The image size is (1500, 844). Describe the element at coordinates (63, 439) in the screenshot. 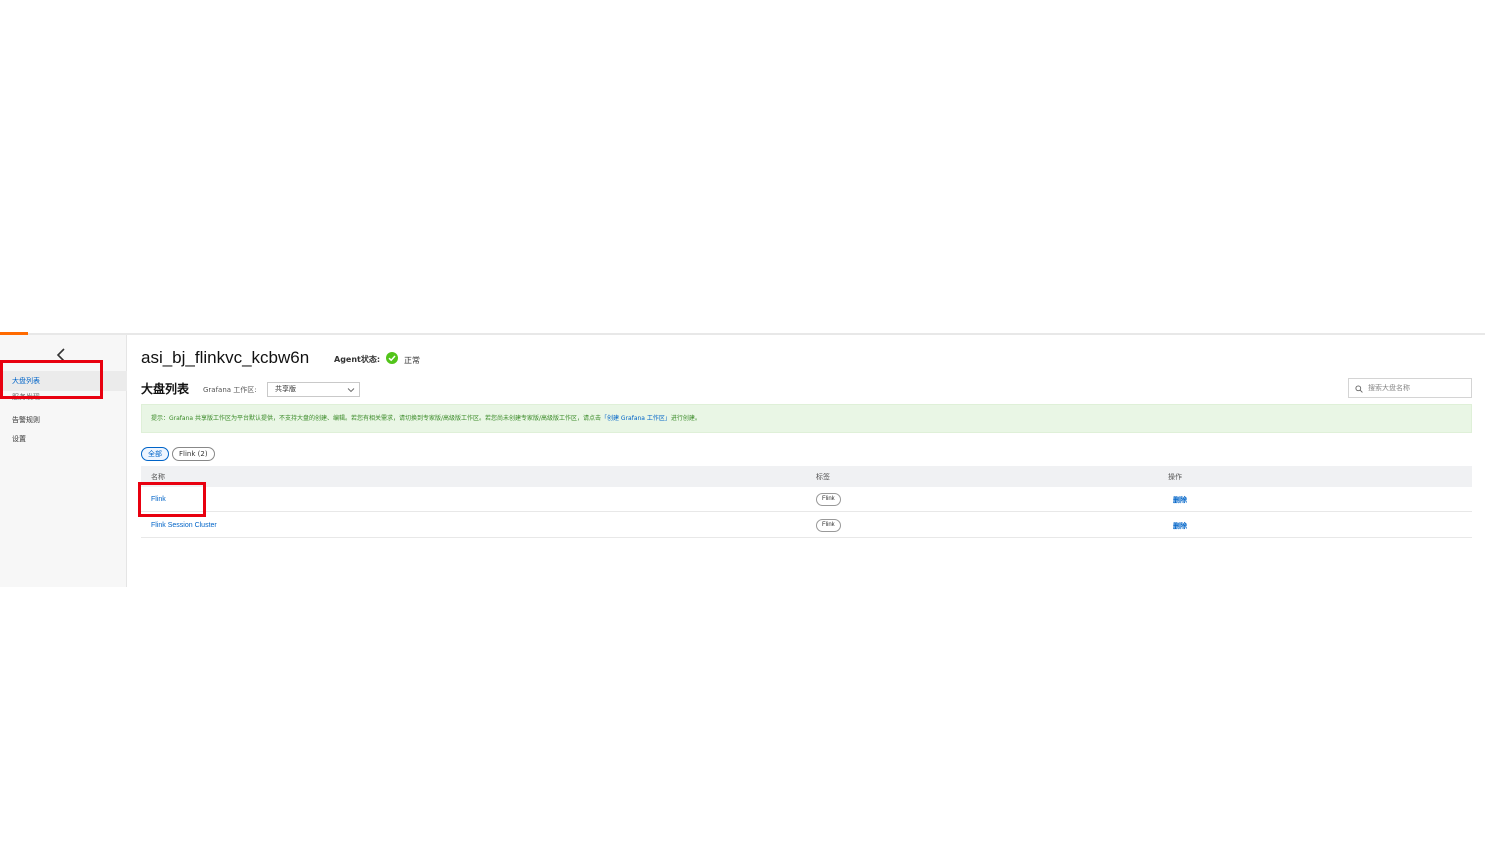

I see `sidebar-item-settings: 设置` at that location.